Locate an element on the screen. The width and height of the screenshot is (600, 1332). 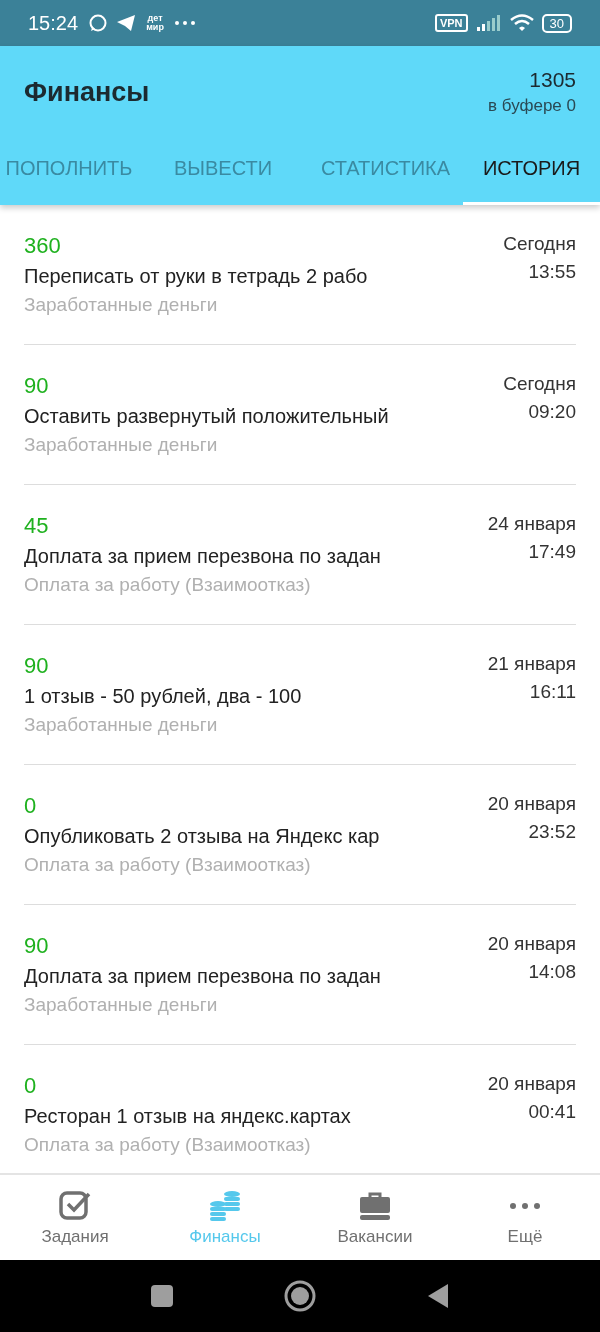
nav-item: Вакансии is located at coordinates (375, 1217).